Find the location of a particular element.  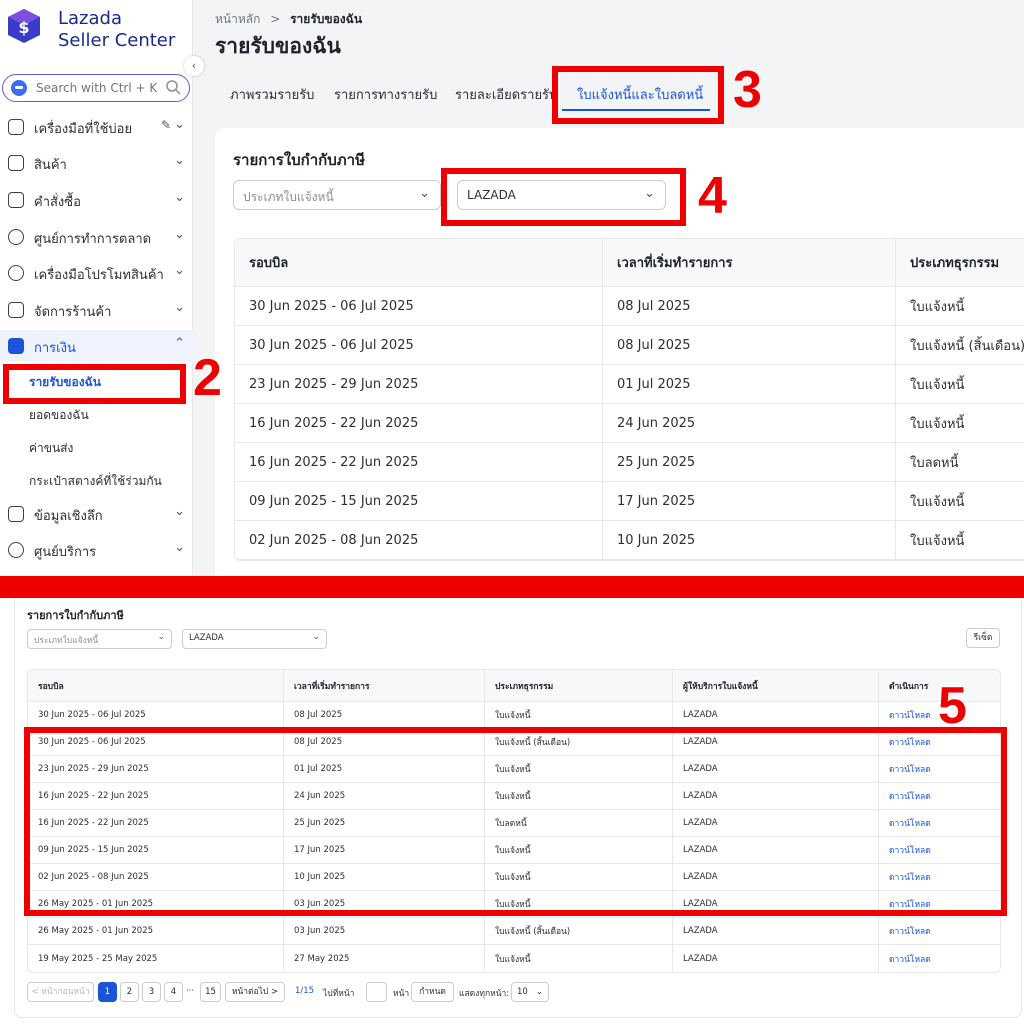

sidebar-item-orders: คำสั่งซื้อ ⌄ is located at coordinates (96, 200).